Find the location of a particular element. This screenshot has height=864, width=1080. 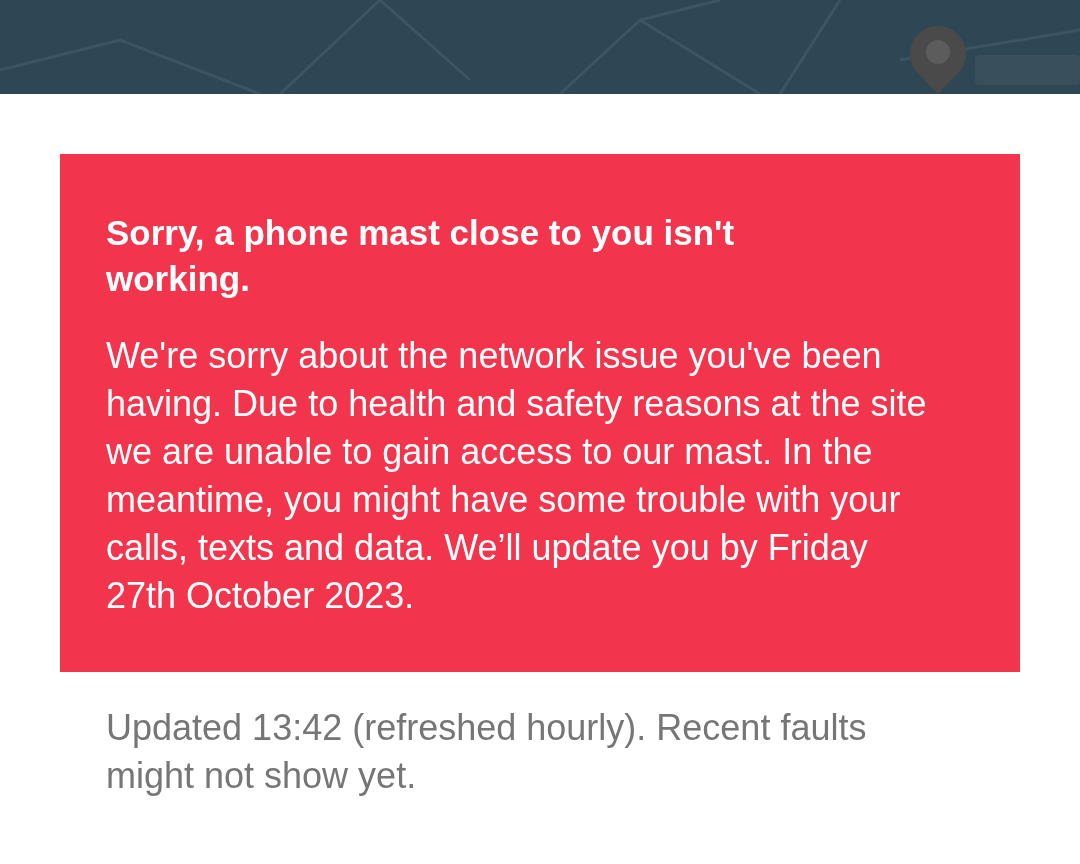

update-note: Updated 13:42 (refreshed hourly). Recent faults might not show yet. is located at coordinates (486, 752).